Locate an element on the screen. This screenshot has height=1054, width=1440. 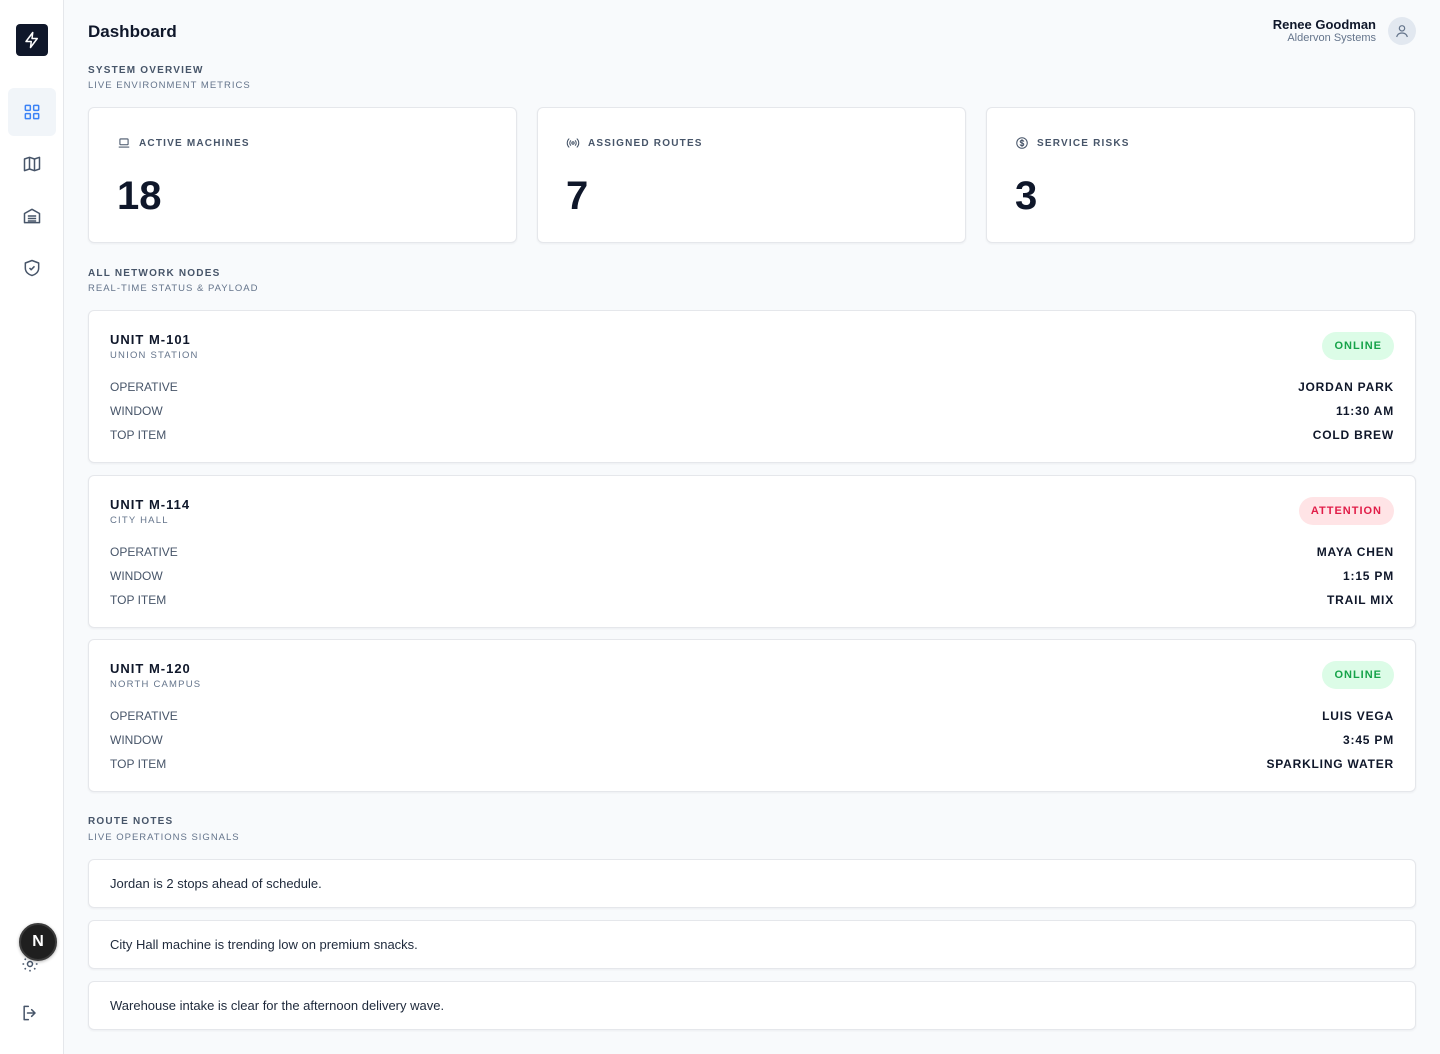
stat-value: 18 is located at coordinates (139, 196).